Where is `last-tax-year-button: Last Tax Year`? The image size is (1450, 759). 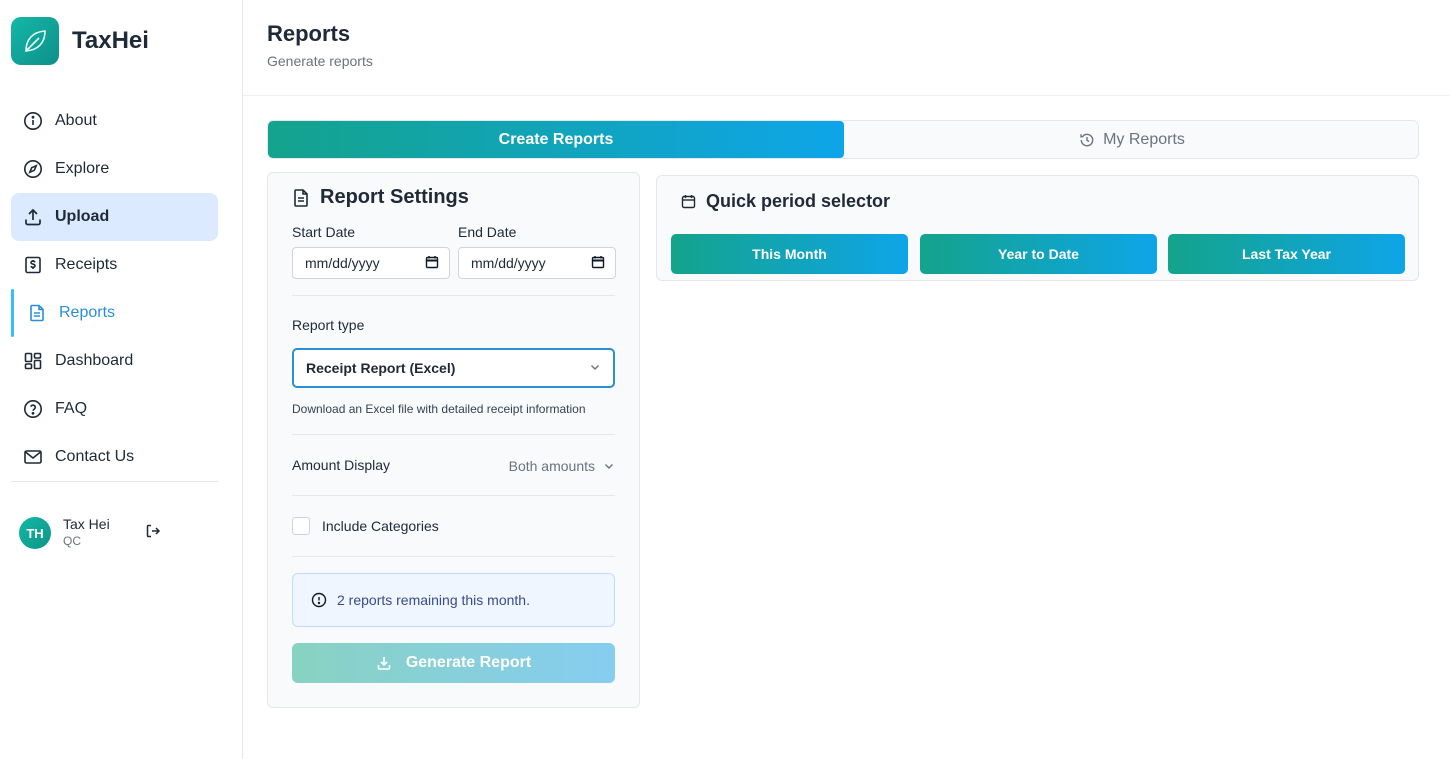
last-tax-year-button: Last Tax Year is located at coordinates (1286, 254).